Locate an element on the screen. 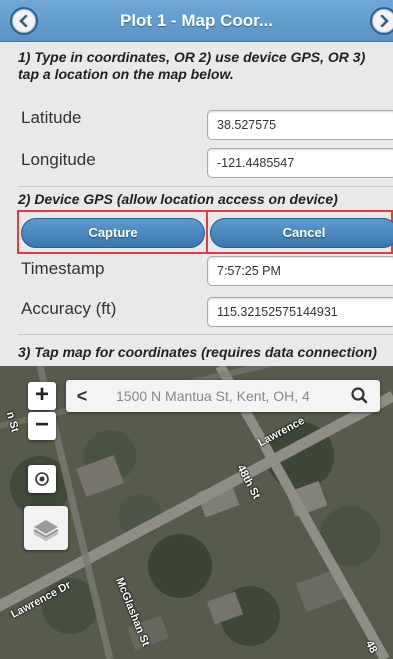  search-icon is located at coordinates (359, 395).